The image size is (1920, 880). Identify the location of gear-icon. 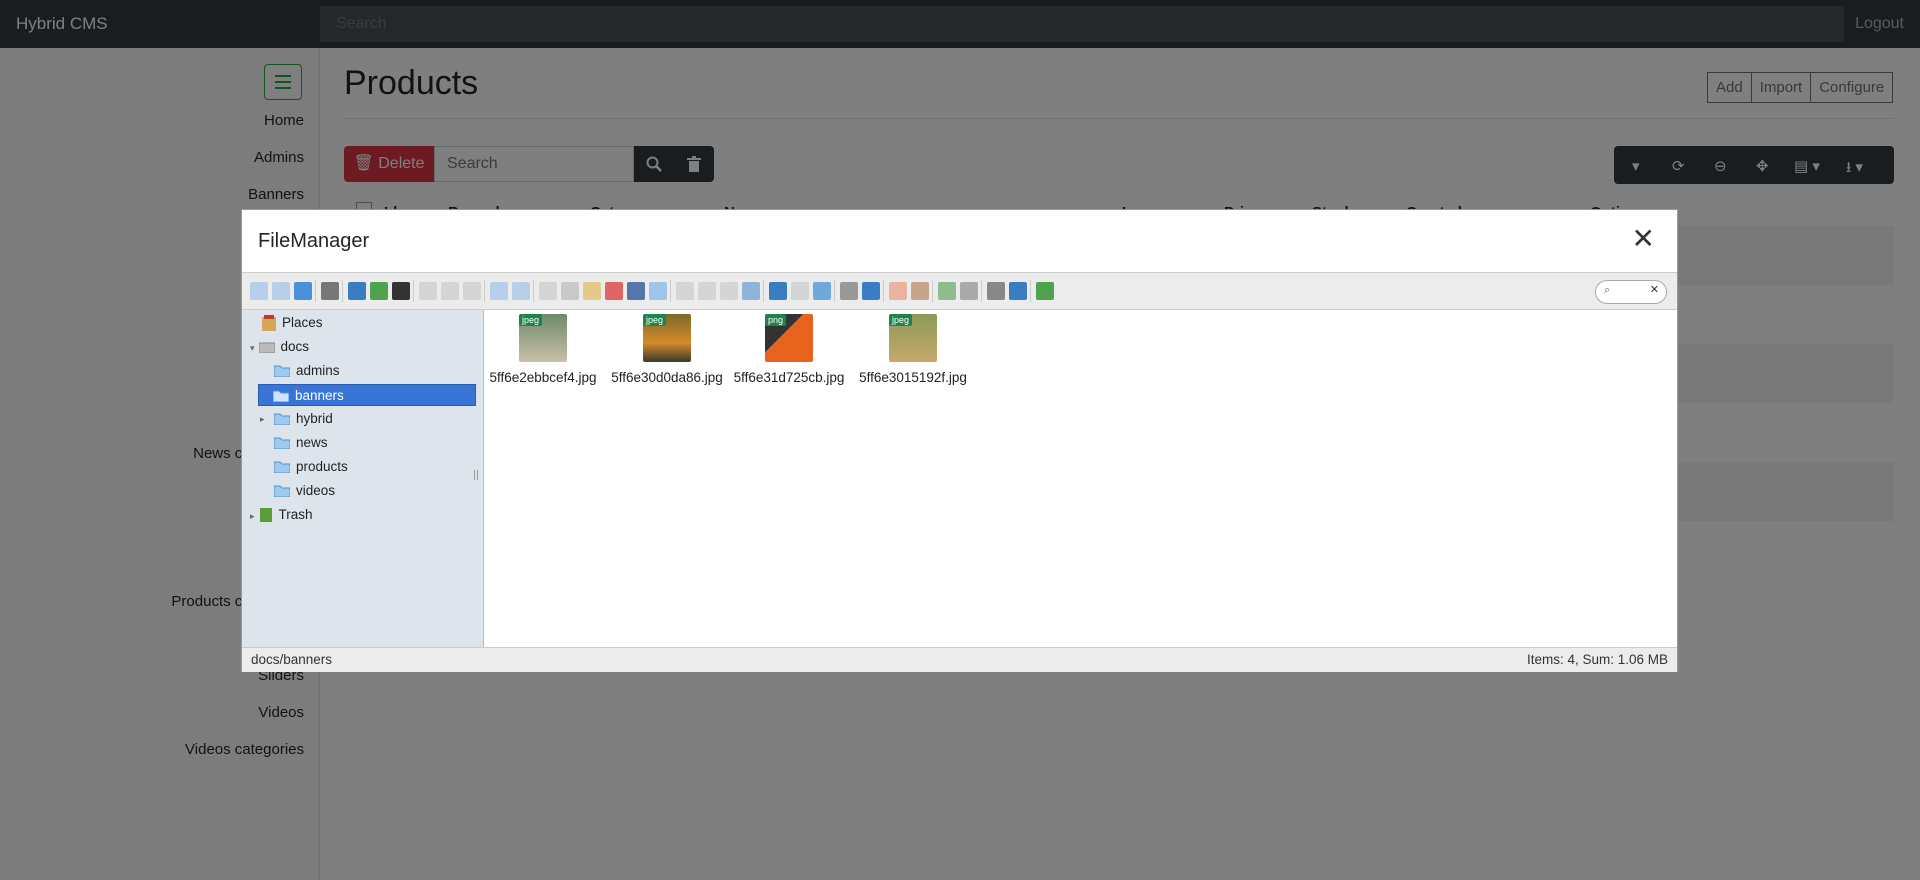
(996, 291).